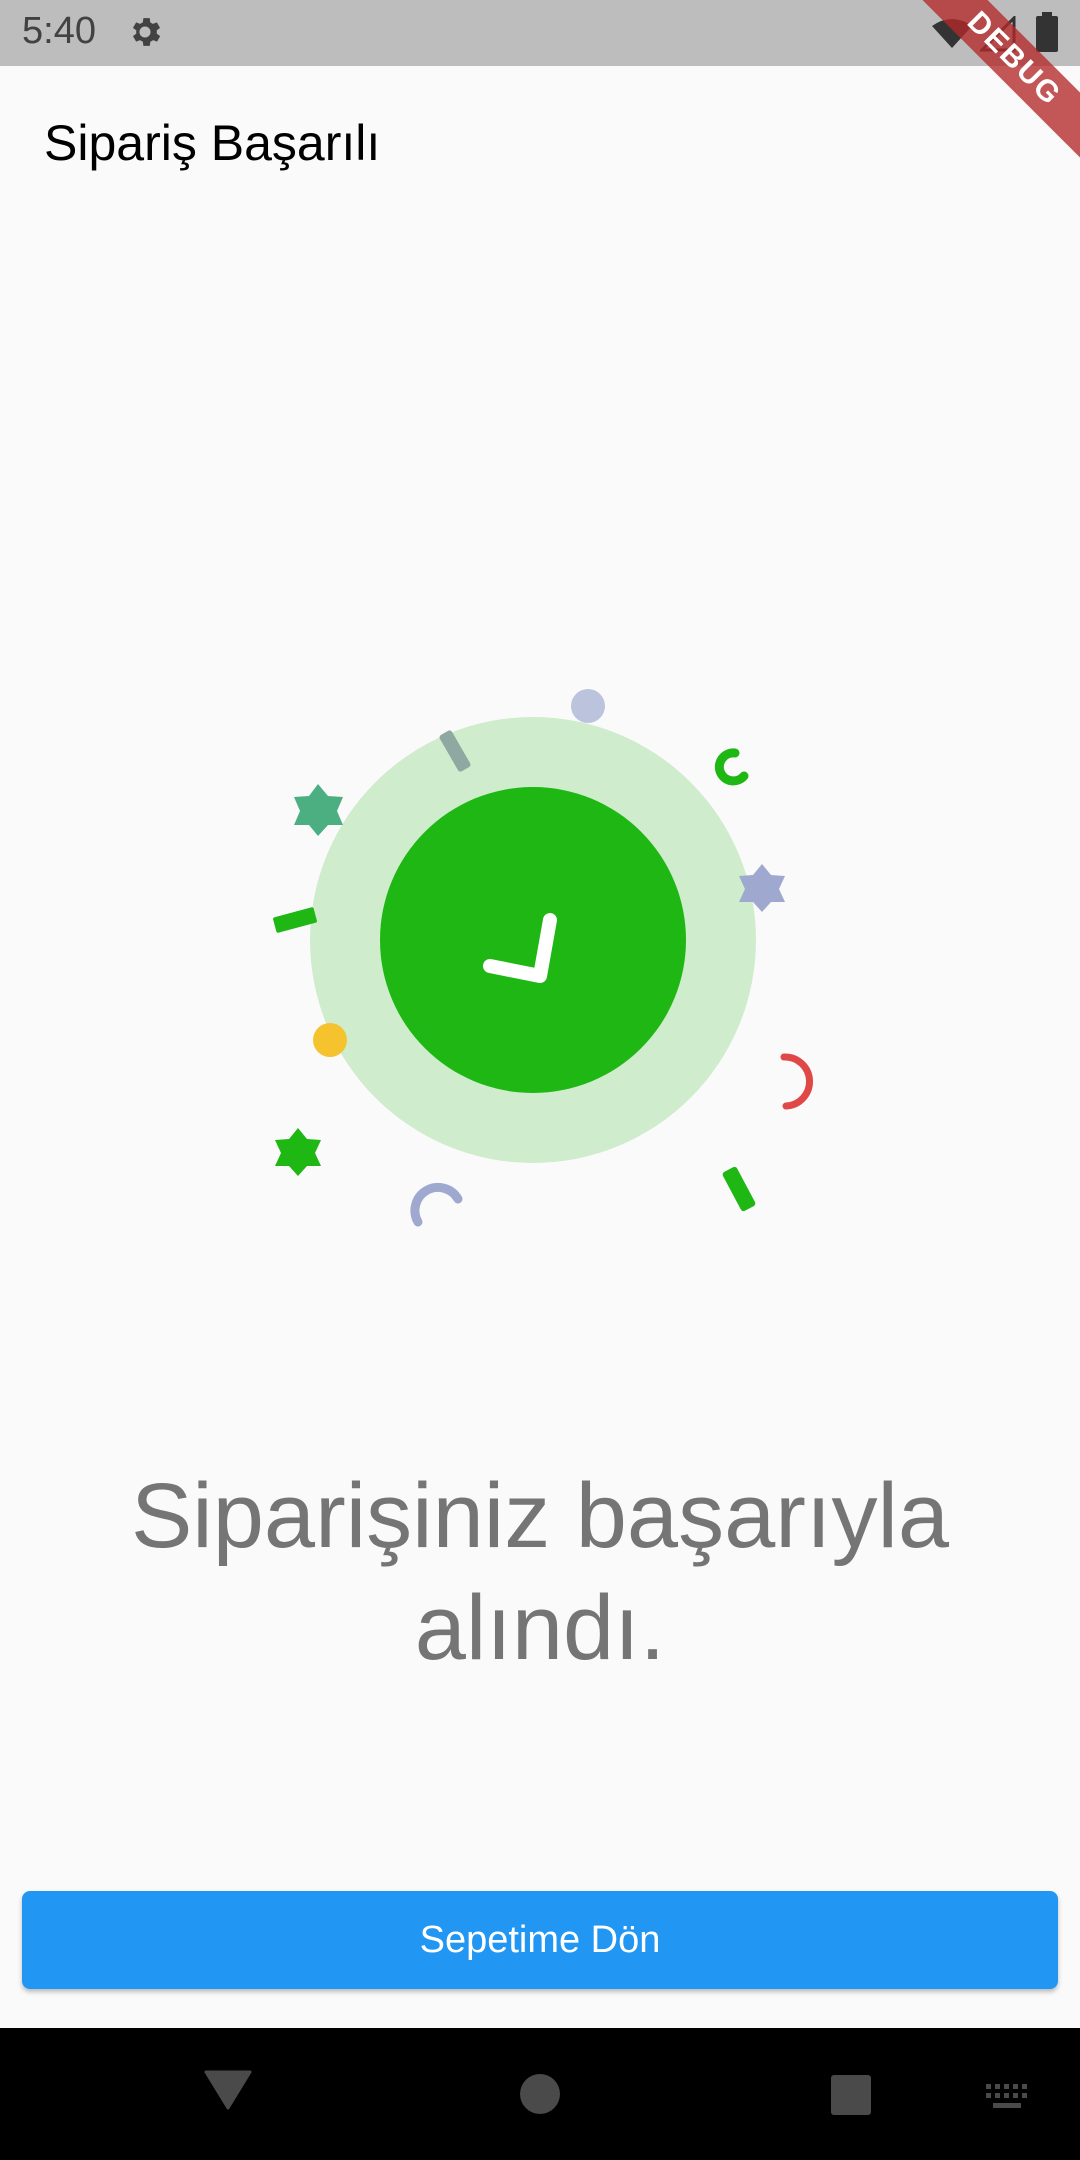 The width and height of the screenshot is (1080, 2160). I want to click on confetti-arc-red, so click(796, 1081).